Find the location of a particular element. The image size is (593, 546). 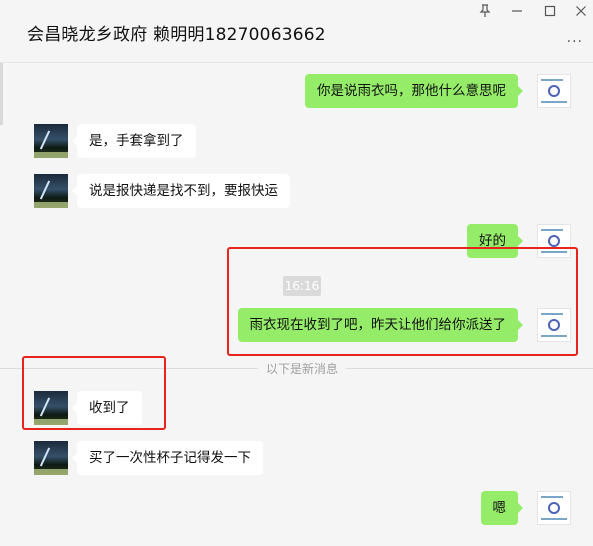

highlight-box-incoming is located at coordinates (94, 393).